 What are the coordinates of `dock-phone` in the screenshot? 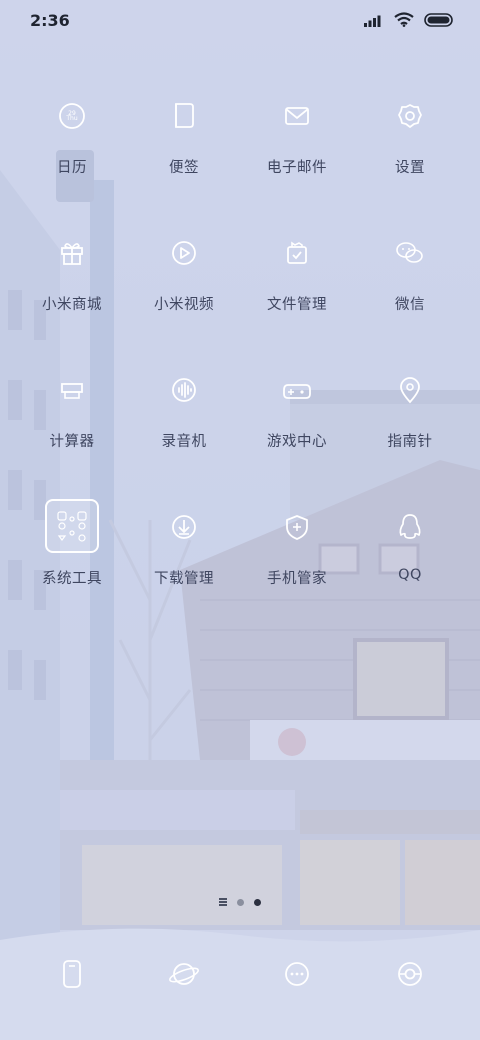 It's located at (72, 980).